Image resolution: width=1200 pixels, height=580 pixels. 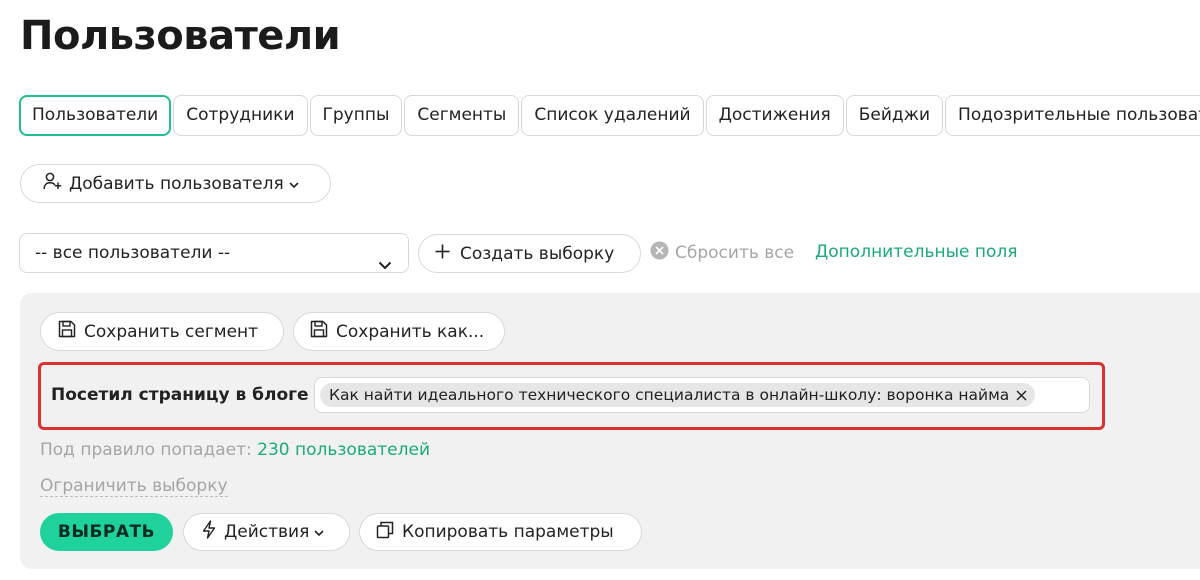 I want to click on reset-all-label: Сбросить все, so click(x=735, y=253).